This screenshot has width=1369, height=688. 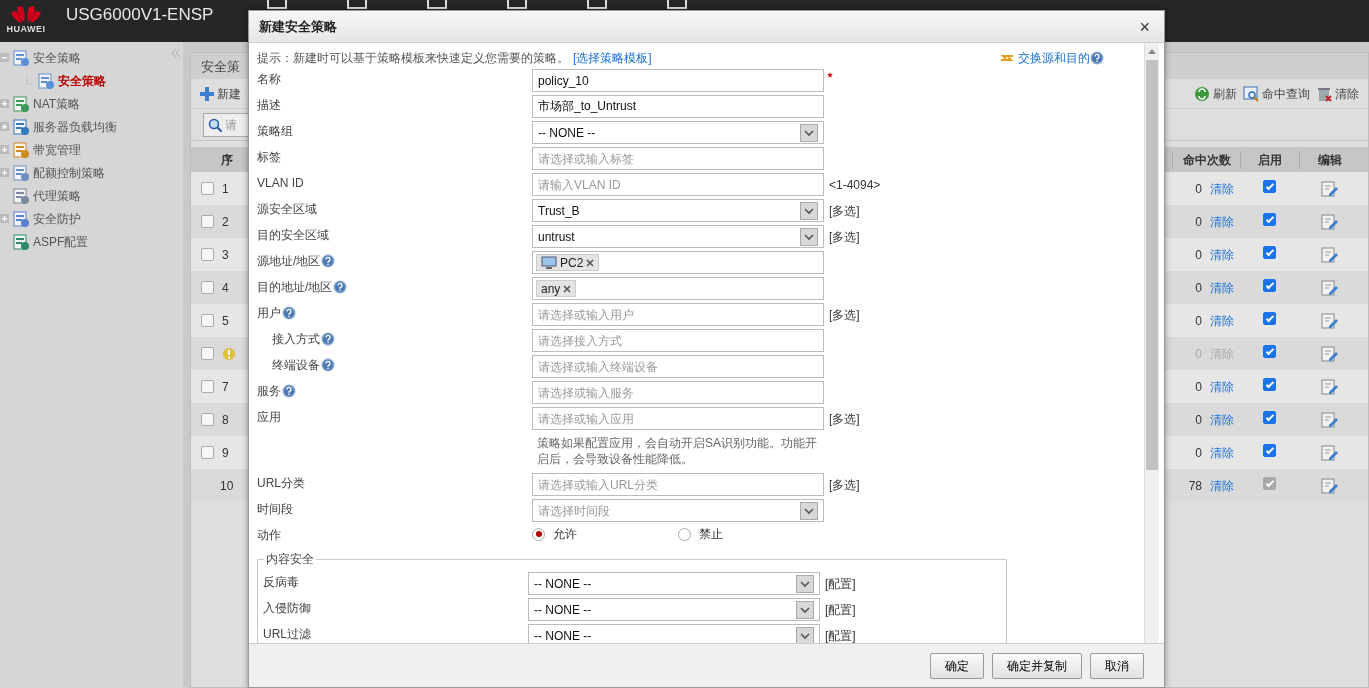 I want to click on swap-link: 交换源和目的, so click(x=1054, y=58).